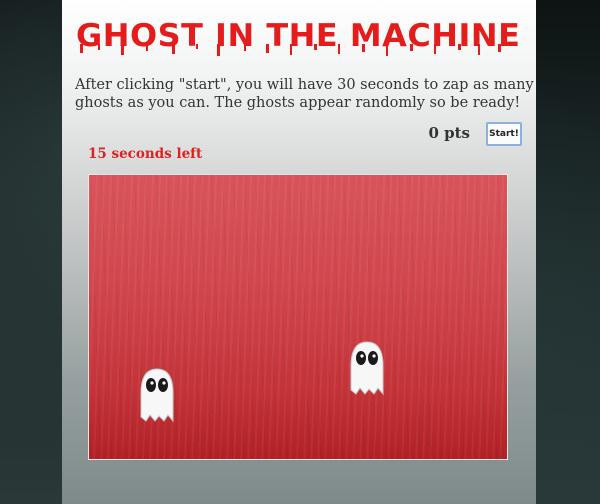 This screenshot has height=504, width=600. Describe the element at coordinates (145, 154) in the screenshot. I see `timer-display: 15 seconds left` at that location.